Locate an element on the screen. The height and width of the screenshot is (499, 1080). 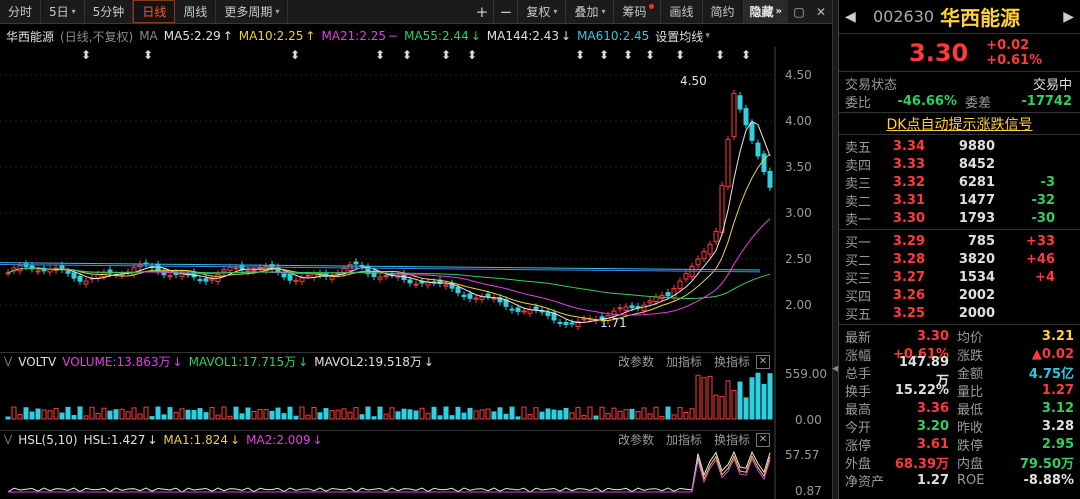
tab-label: 日线 is located at coordinates (154, 11).